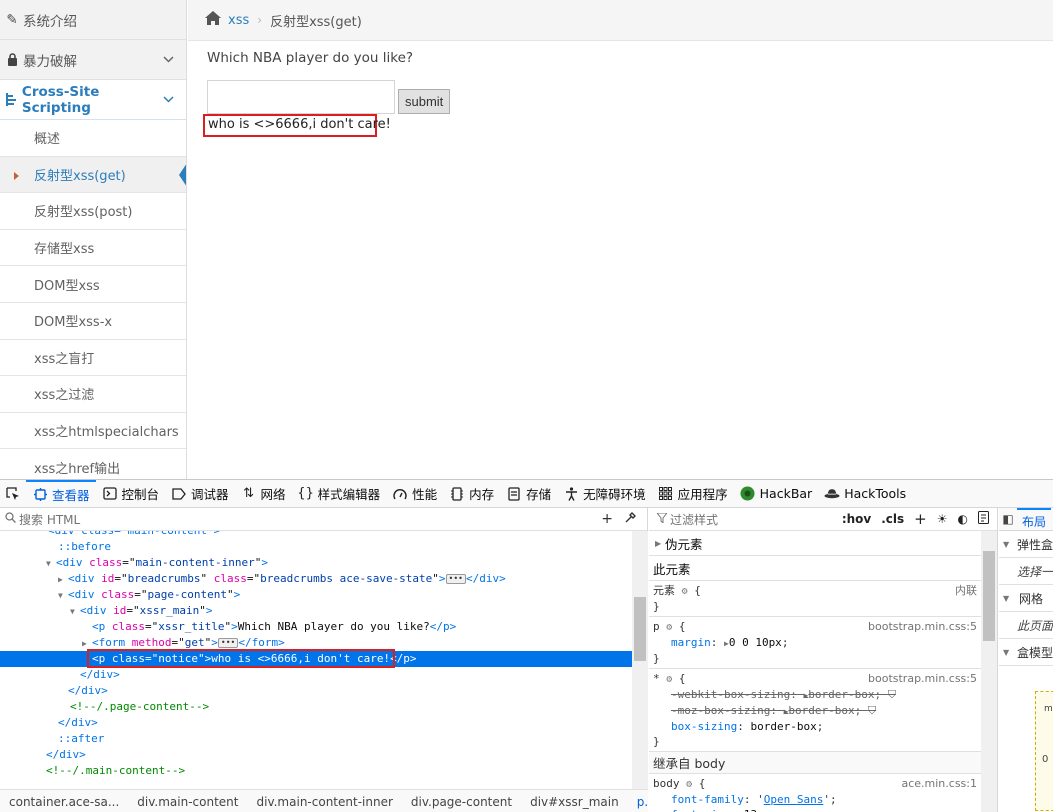  What do you see at coordinates (704, 726) in the screenshot?
I see `property-name: box-sizing` at bounding box center [704, 726].